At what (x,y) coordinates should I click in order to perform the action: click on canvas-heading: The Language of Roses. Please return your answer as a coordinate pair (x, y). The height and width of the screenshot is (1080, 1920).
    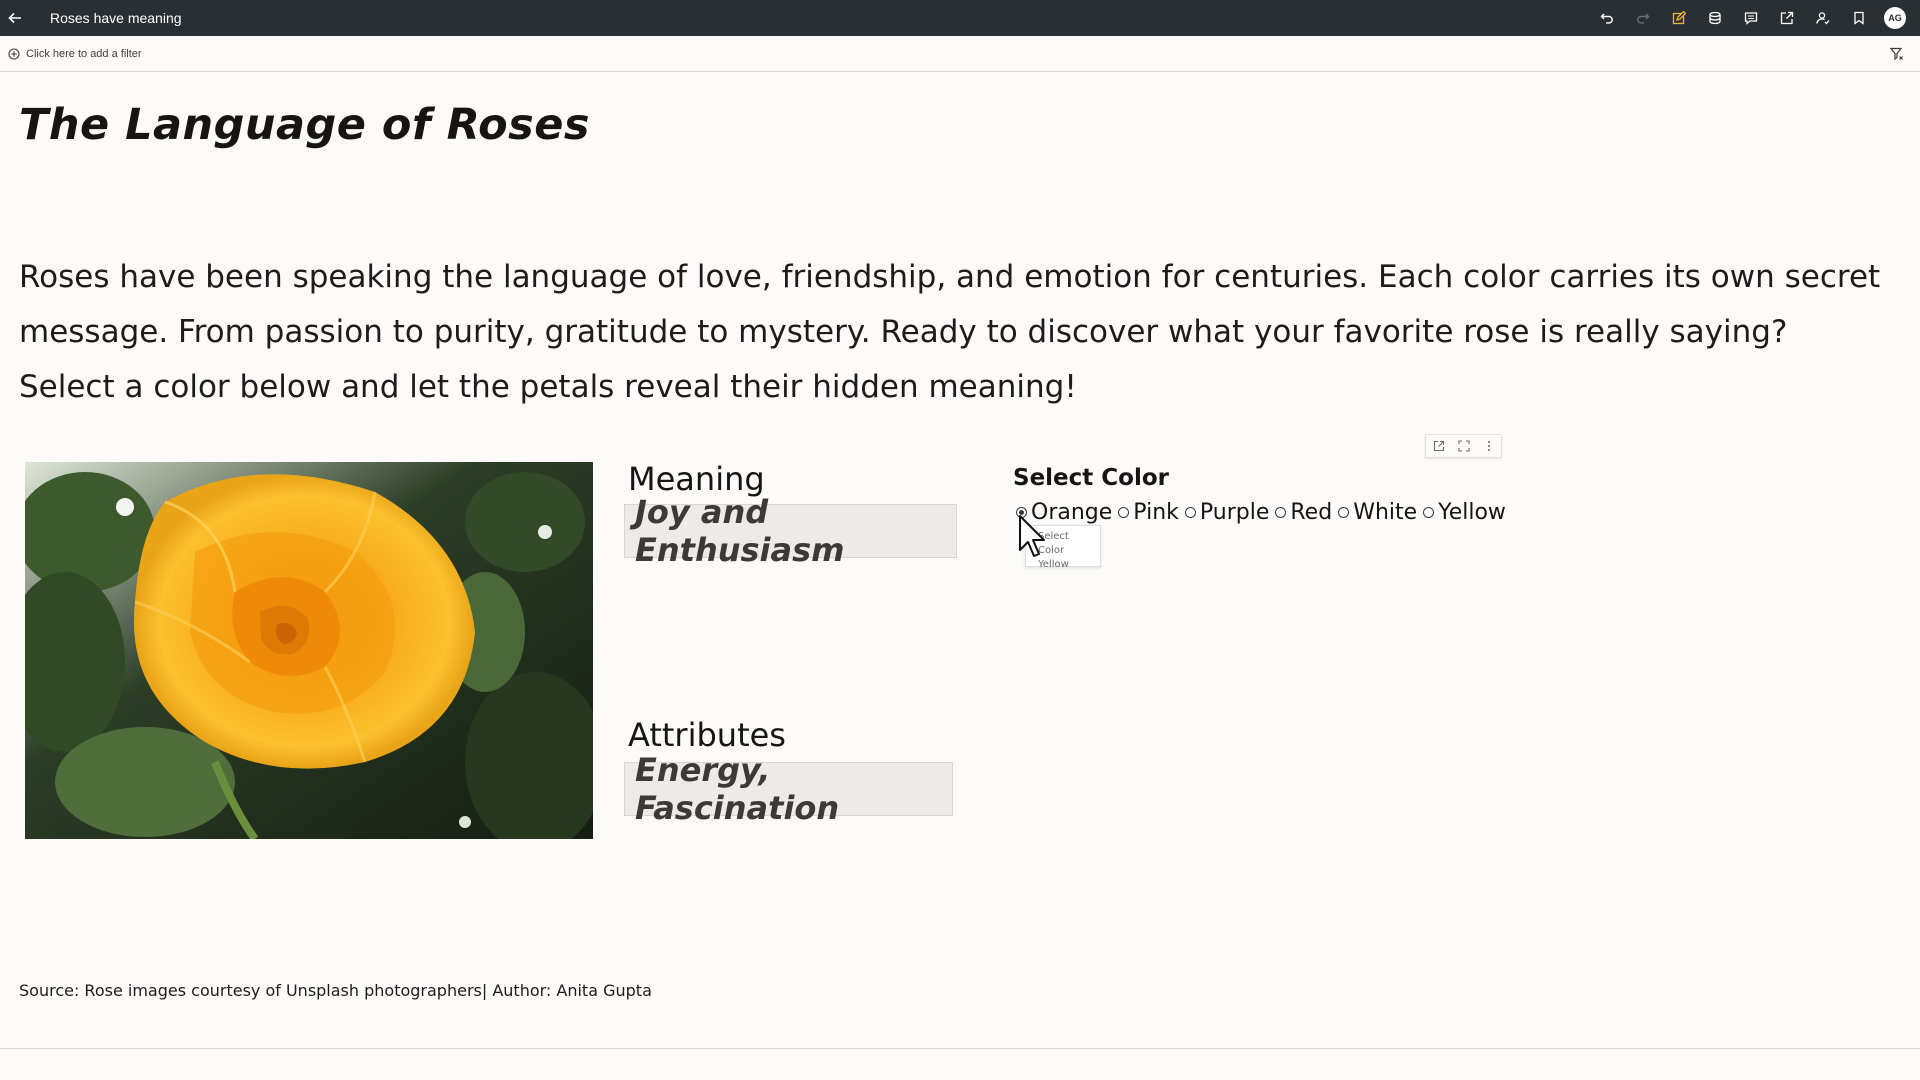
    Looking at the image, I should click on (305, 125).